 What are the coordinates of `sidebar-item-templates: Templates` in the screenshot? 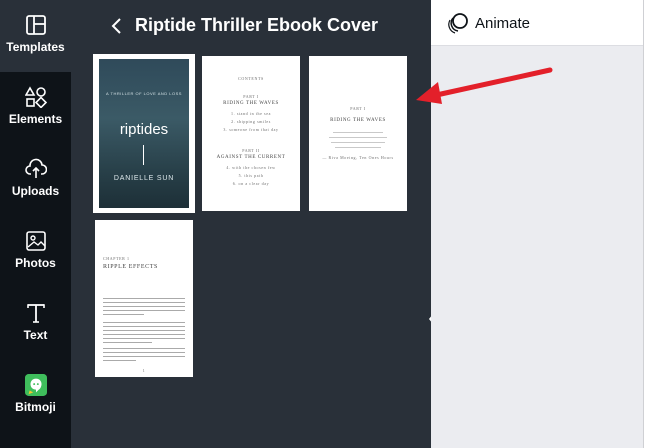 It's located at (35, 36).